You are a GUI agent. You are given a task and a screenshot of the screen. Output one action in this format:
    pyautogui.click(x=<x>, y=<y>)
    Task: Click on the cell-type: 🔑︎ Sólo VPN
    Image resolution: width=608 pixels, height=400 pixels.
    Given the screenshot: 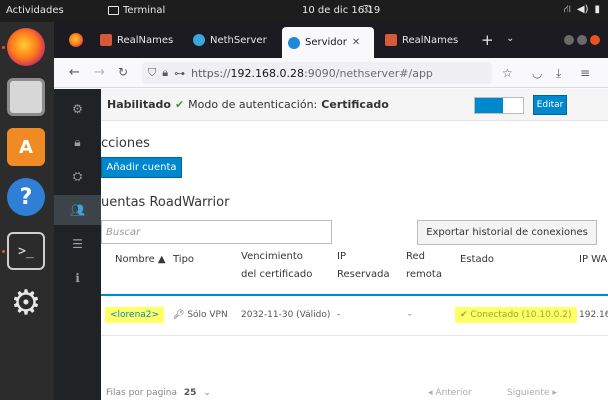 What is the action you would take?
    pyautogui.click(x=200, y=315)
    